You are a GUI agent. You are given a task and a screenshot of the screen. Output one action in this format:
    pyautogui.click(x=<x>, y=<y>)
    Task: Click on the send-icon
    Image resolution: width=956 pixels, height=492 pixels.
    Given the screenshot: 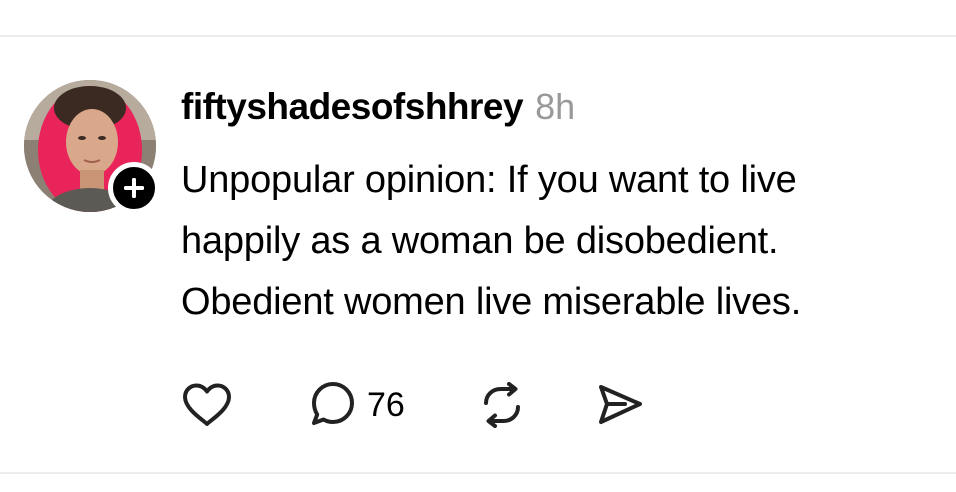 What is the action you would take?
    pyautogui.click(x=620, y=404)
    